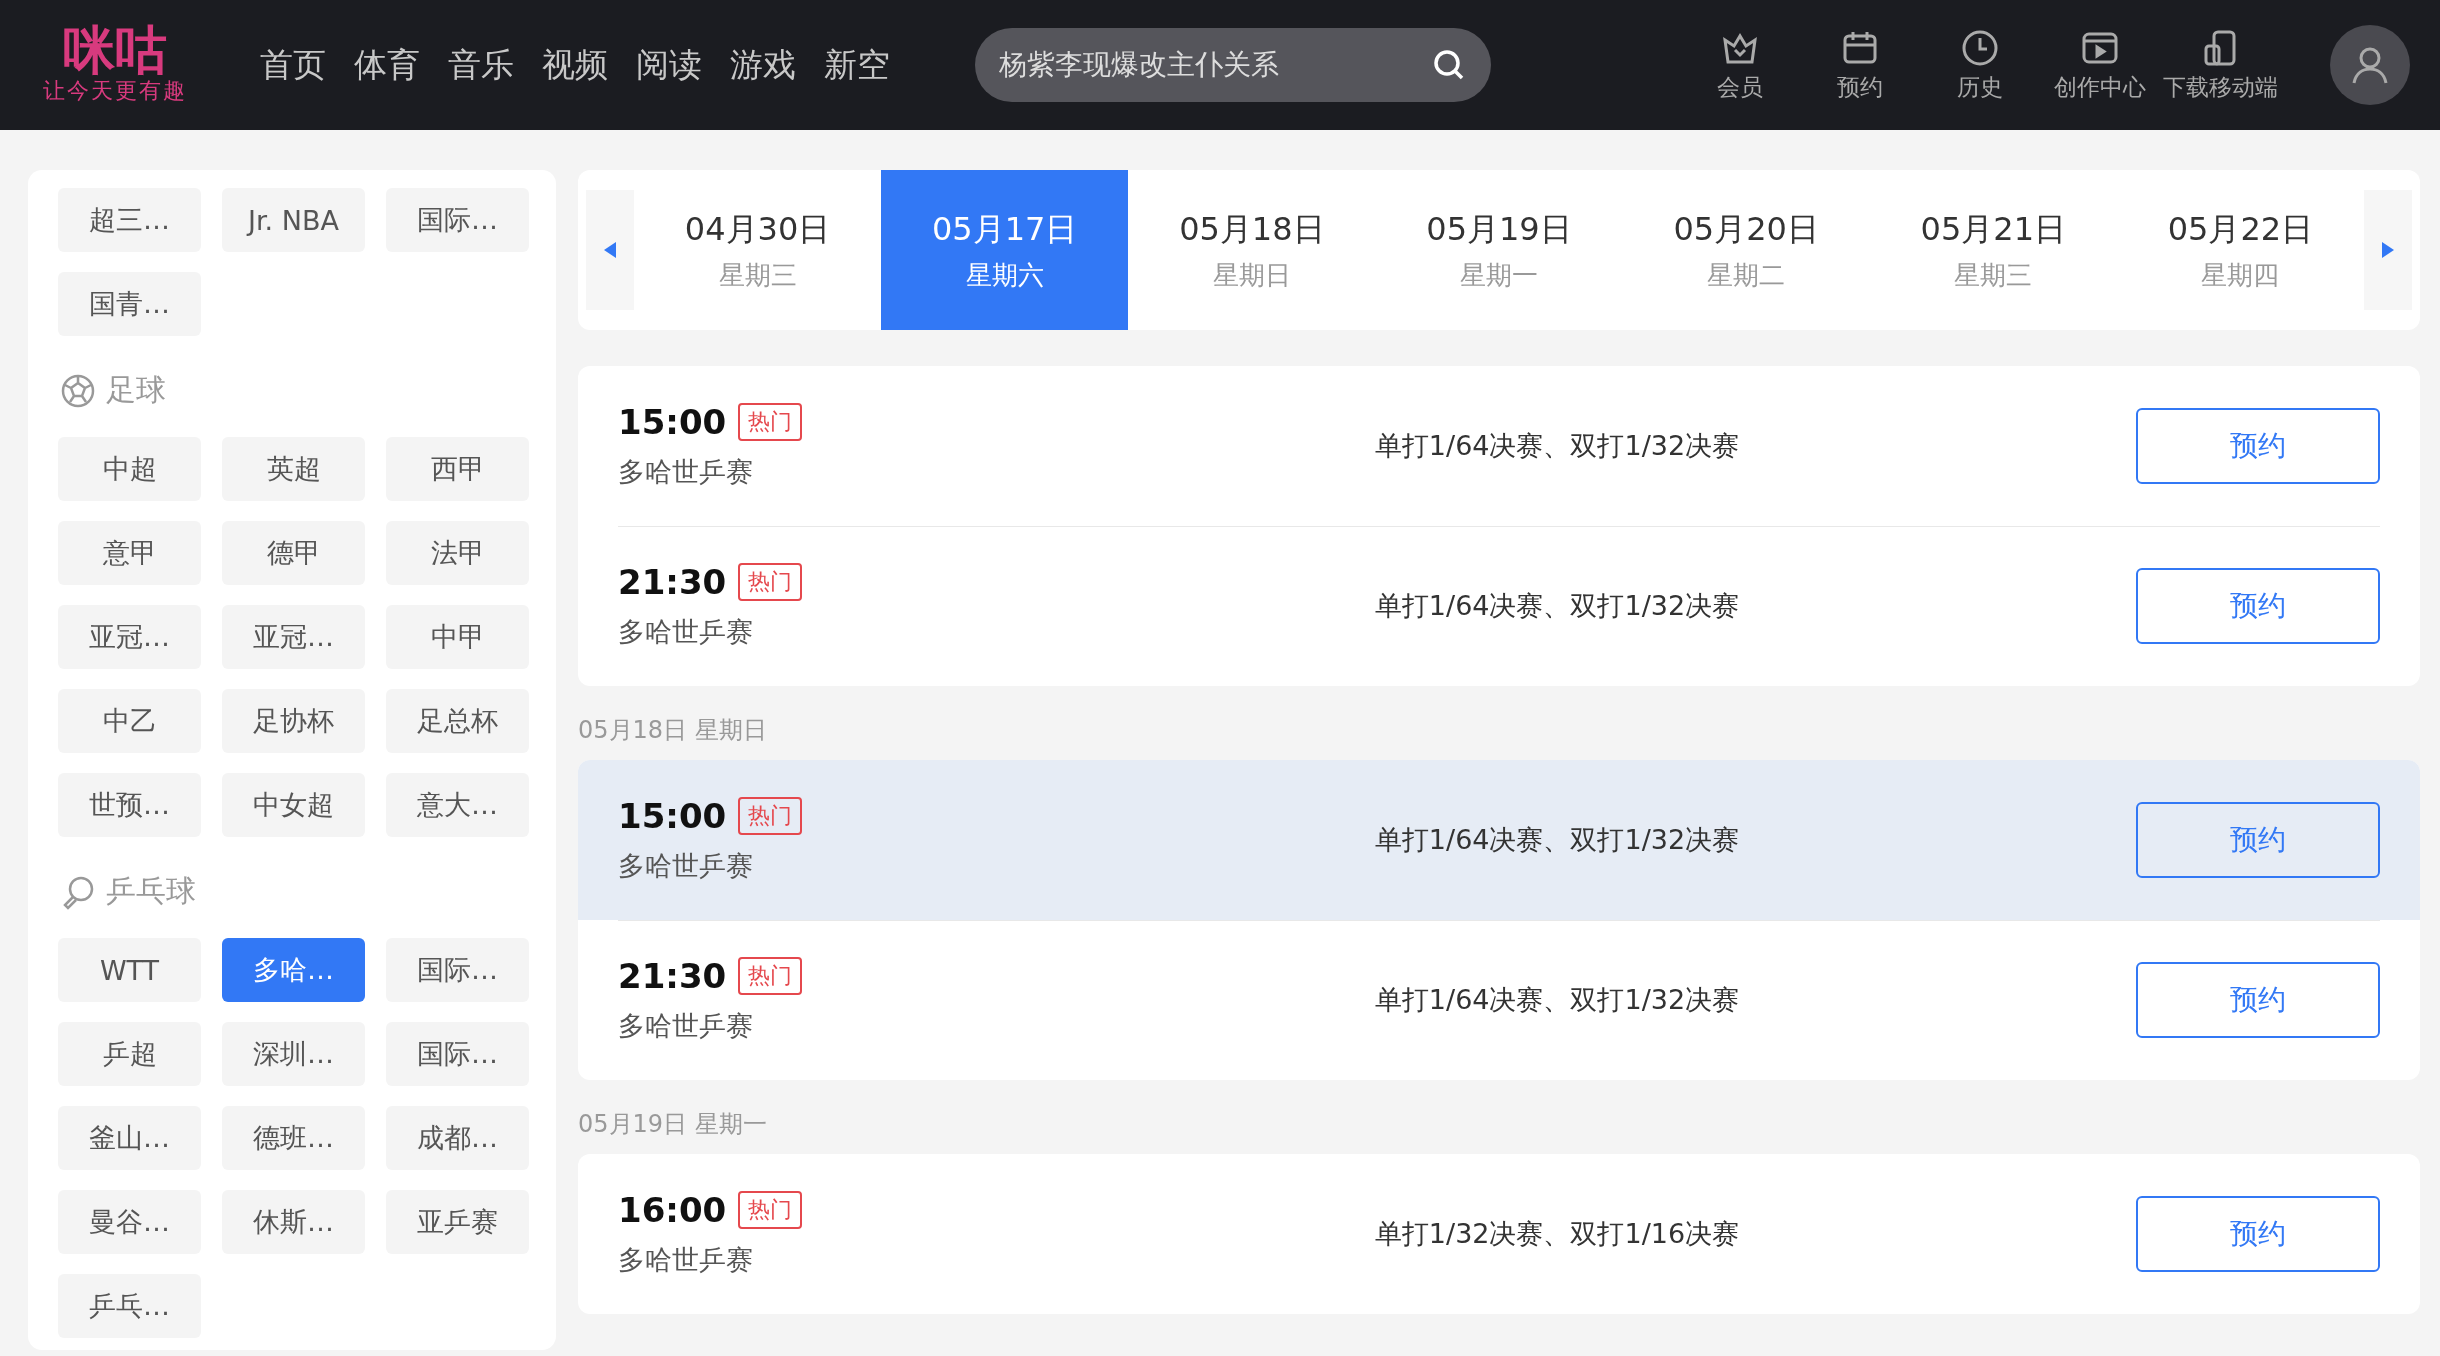 This screenshot has width=2440, height=1356. What do you see at coordinates (1005, 250) in the screenshot?
I see `date-tab: 05月17日 星期六` at bounding box center [1005, 250].